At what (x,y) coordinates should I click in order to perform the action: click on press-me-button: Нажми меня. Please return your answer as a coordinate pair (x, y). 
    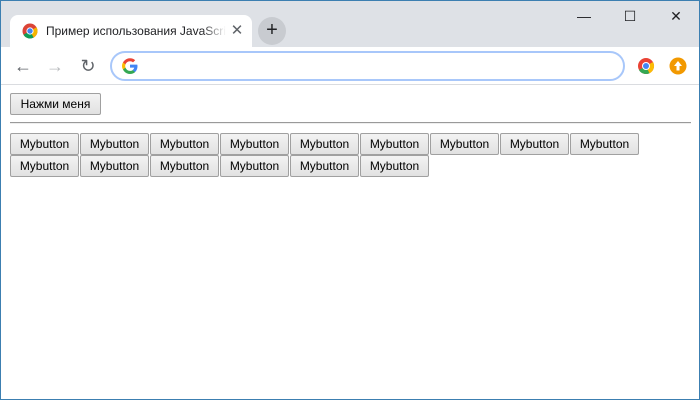
    Looking at the image, I should click on (55, 104).